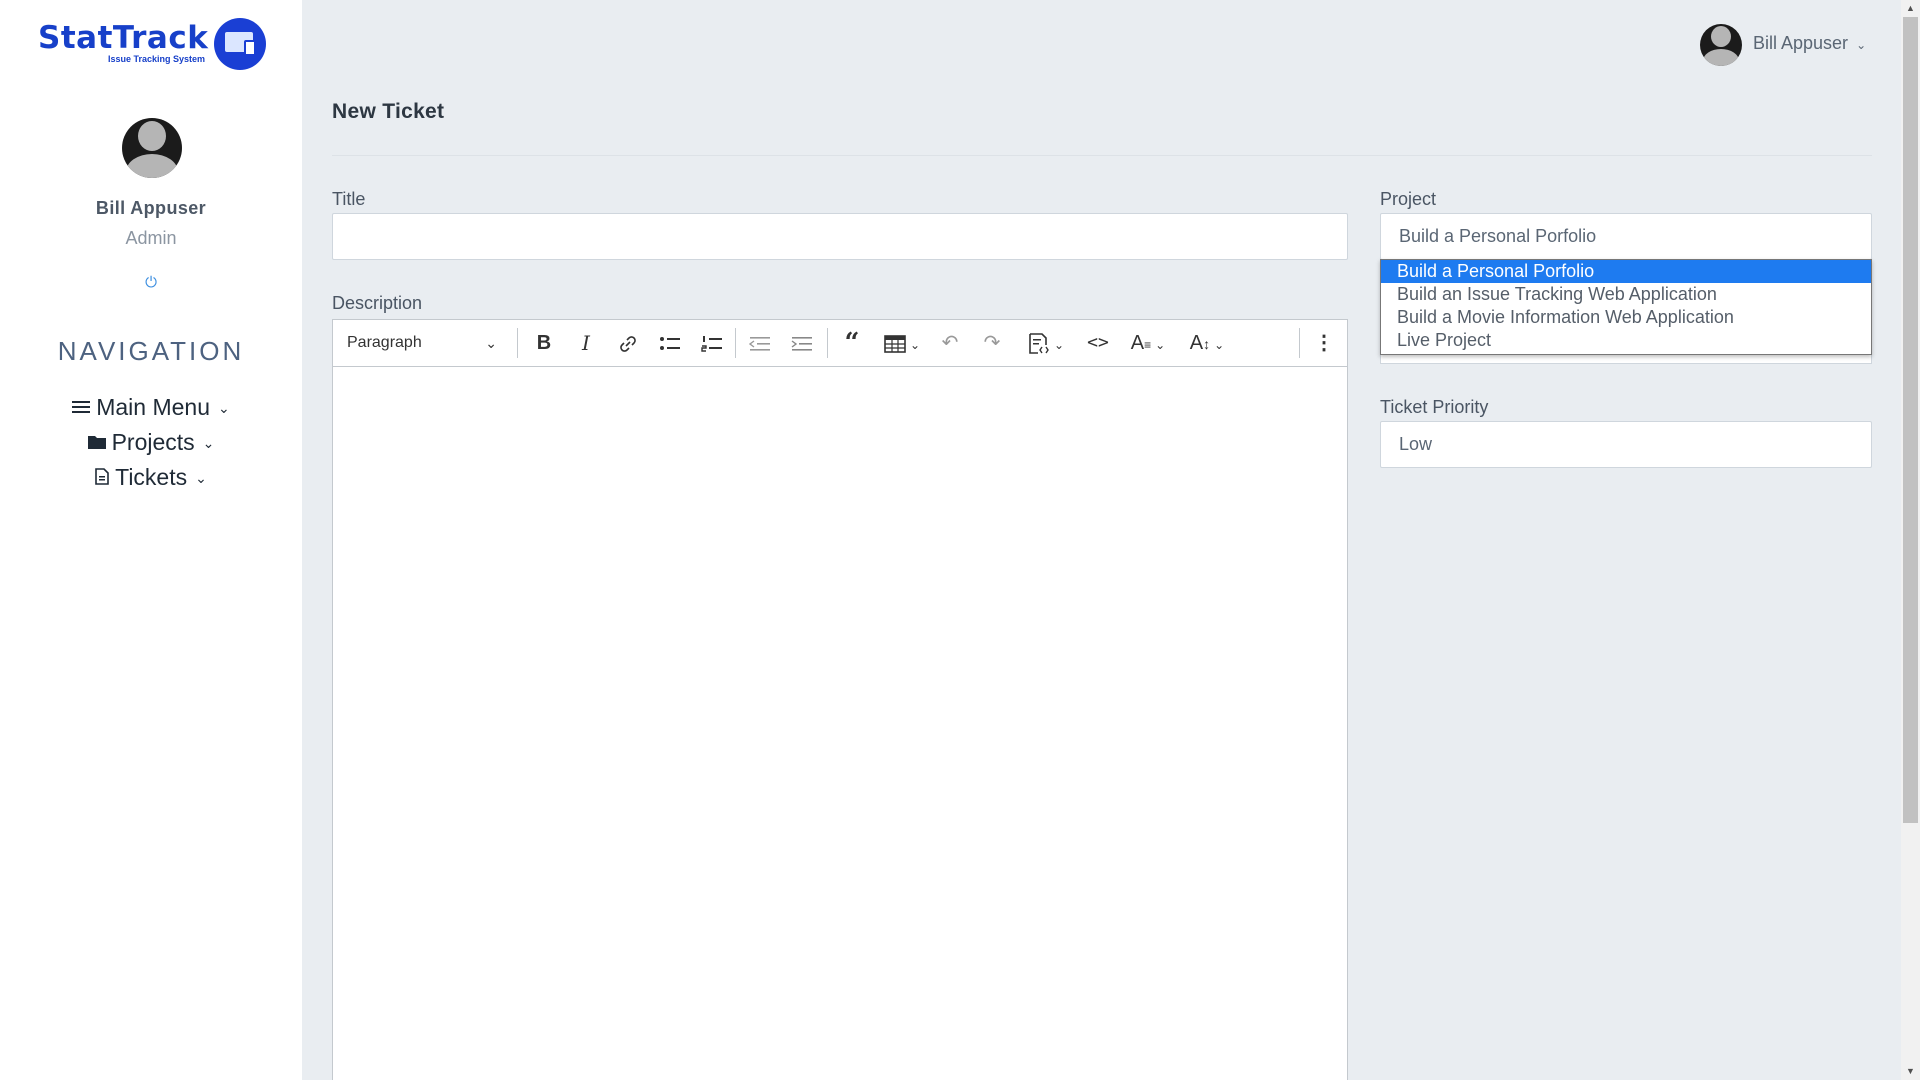  Describe the element at coordinates (151, 208) in the screenshot. I see `sidebar-user-name: Bill Appuser` at that location.